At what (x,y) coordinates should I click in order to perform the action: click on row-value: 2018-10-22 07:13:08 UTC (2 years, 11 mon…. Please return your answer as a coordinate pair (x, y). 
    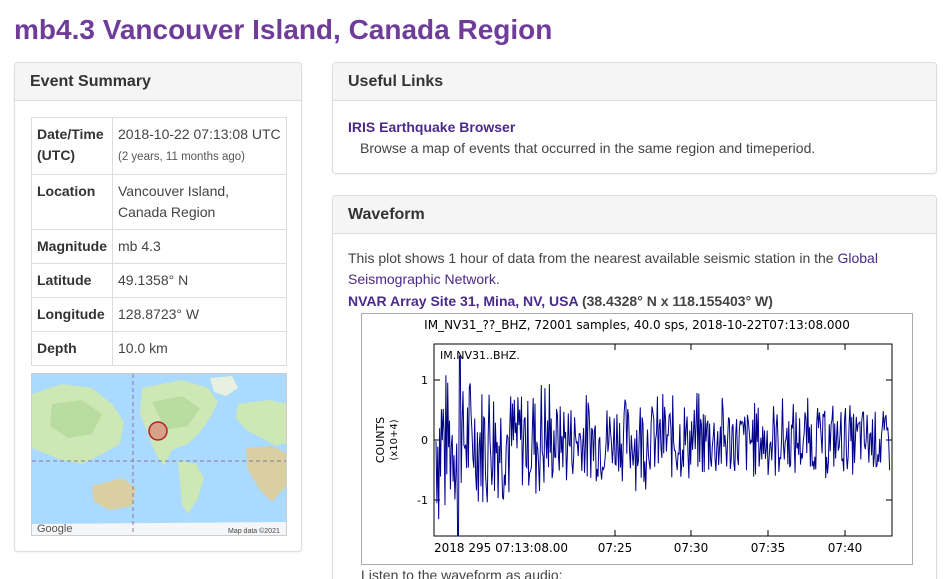
    Looking at the image, I should click on (199, 146).